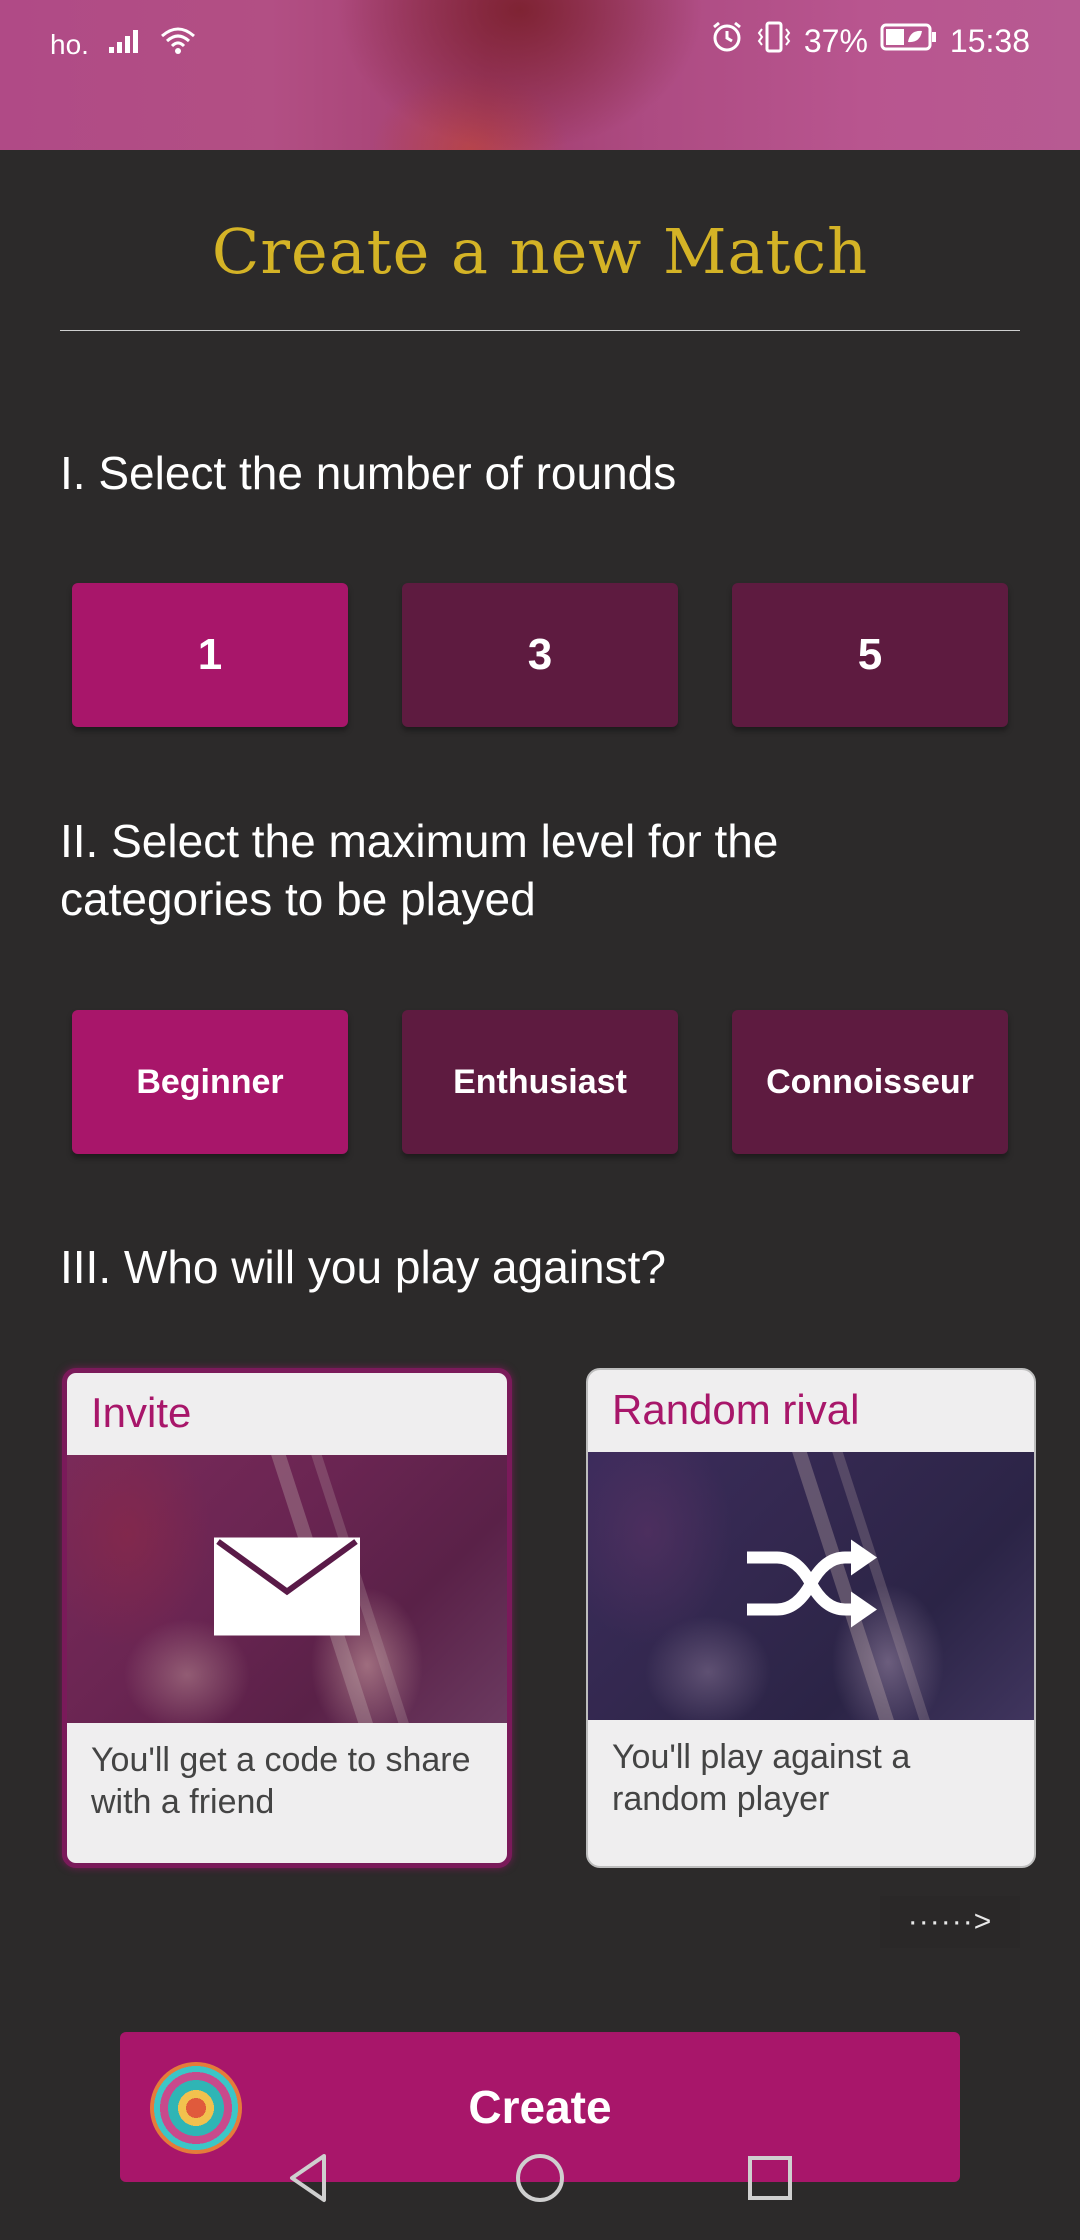 The image size is (1080, 2240). What do you see at coordinates (281, 1781) in the screenshot?
I see `invite-card-description: You'll get a code to share with a friend` at bounding box center [281, 1781].